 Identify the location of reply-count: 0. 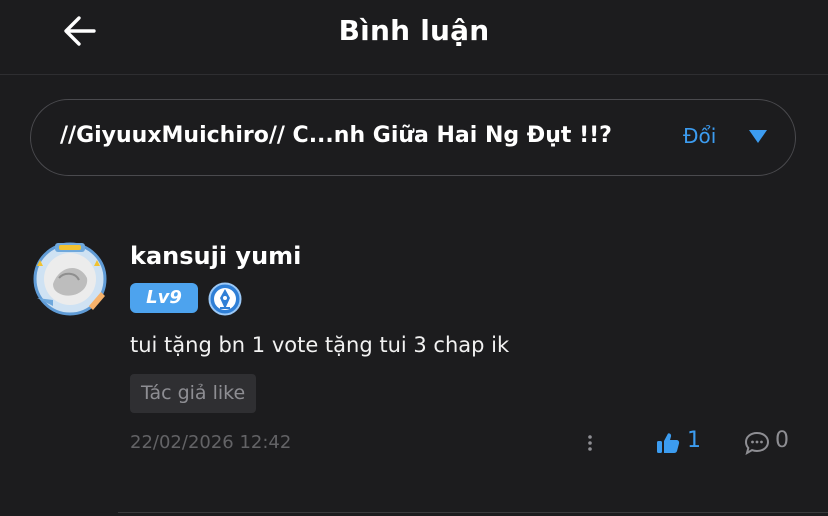
(782, 440).